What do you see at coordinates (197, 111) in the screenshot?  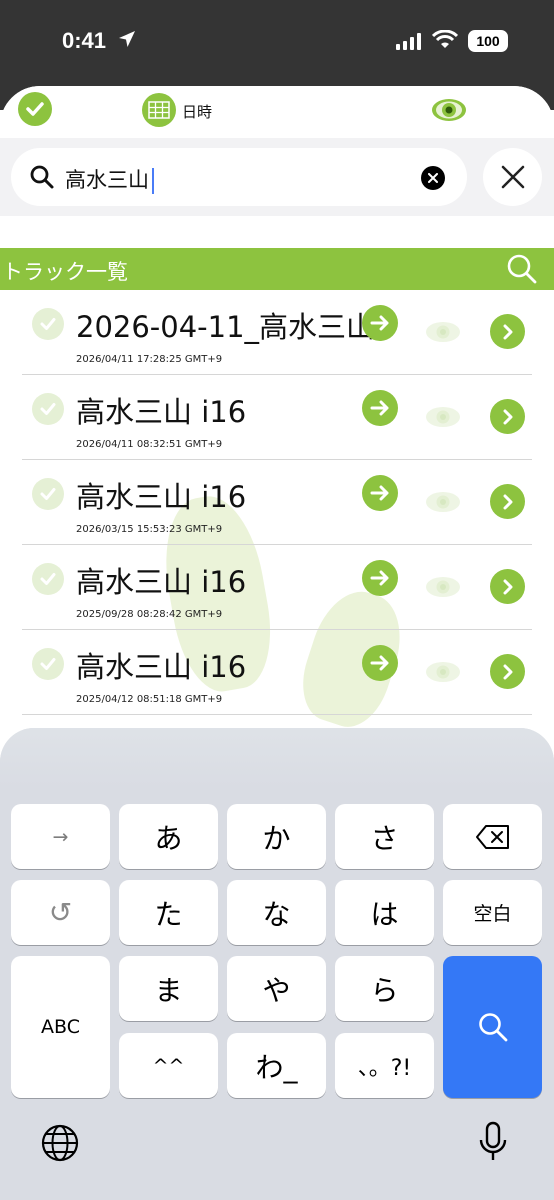 I see `sort-label: 日時` at bounding box center [197, 111].